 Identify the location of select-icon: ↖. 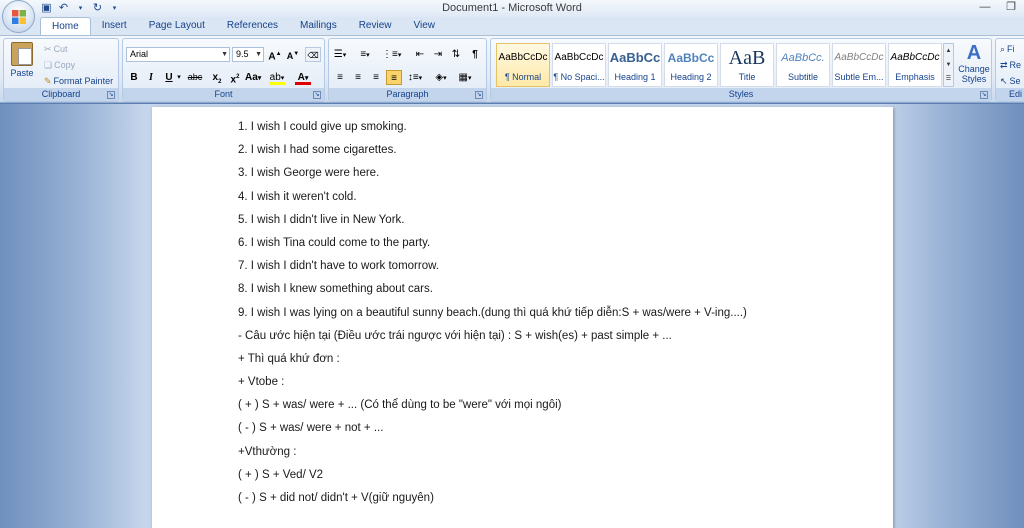
(1004, 81).